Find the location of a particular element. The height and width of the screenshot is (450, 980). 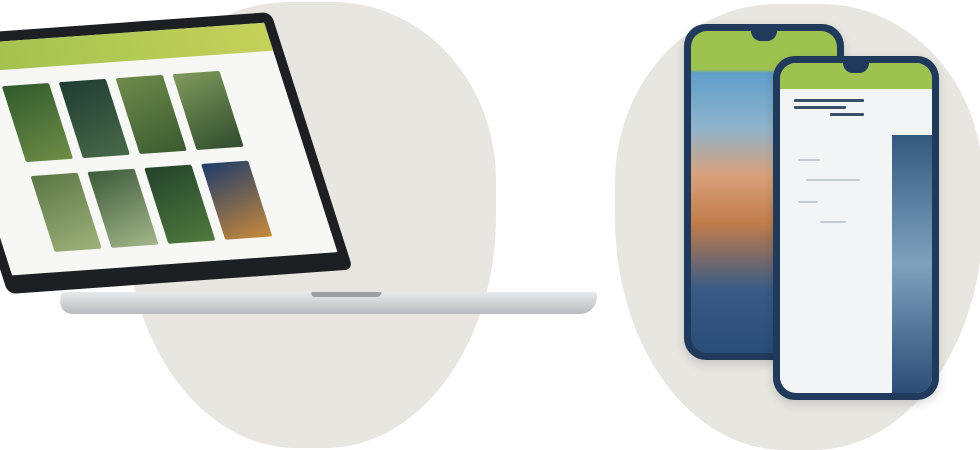

phone-notch is located at coordinates (764, 36).